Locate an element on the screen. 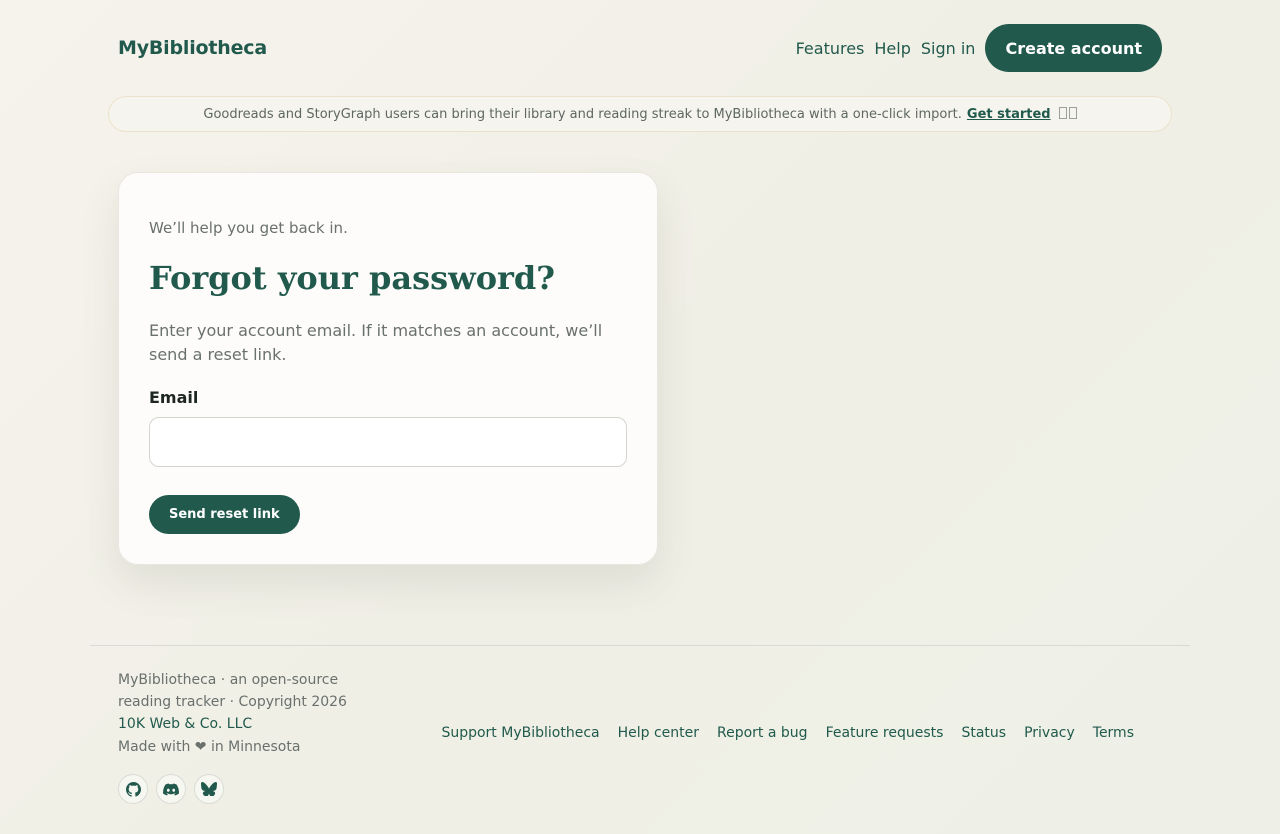 The image size is (1280, 834). footer-link-privacy: Privacy is located at coordinates (1049, 733).